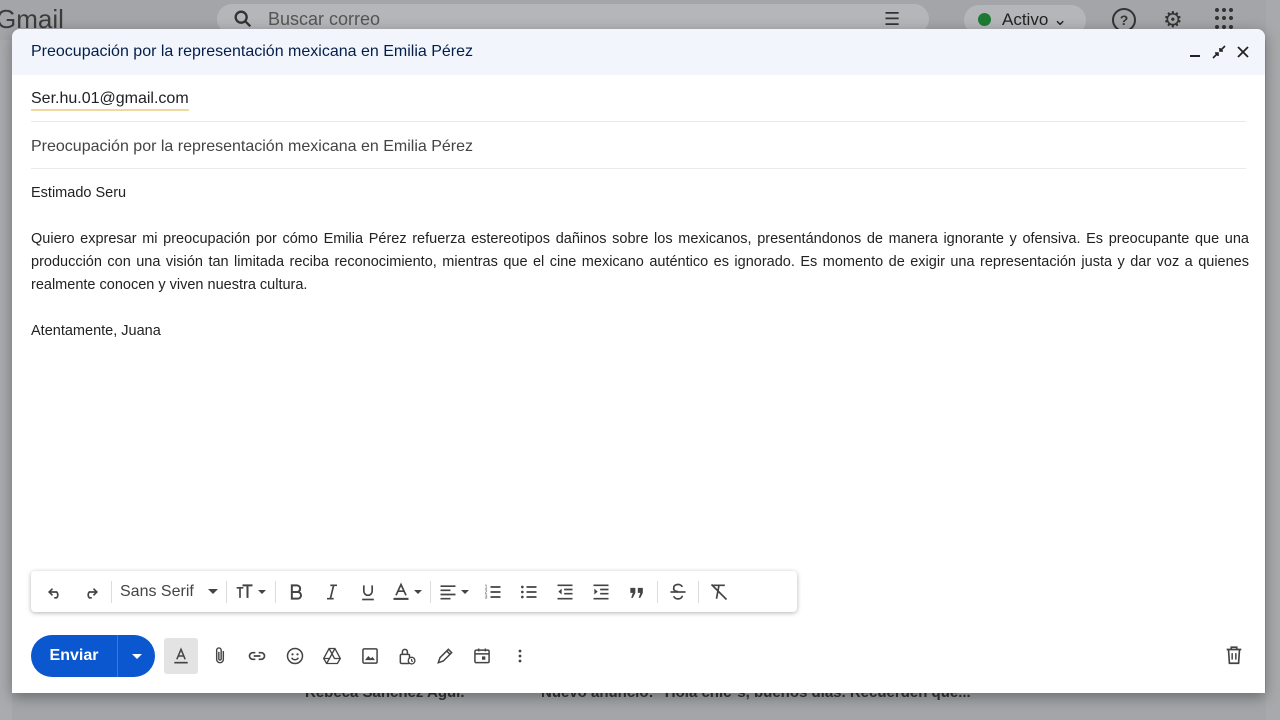 This screenshot has width=1280, height=720. What do you see at coordinates (79, 193) in the screenshot?
I see `body-greeting: Estimado Seru` at bounding box center [79, 193].